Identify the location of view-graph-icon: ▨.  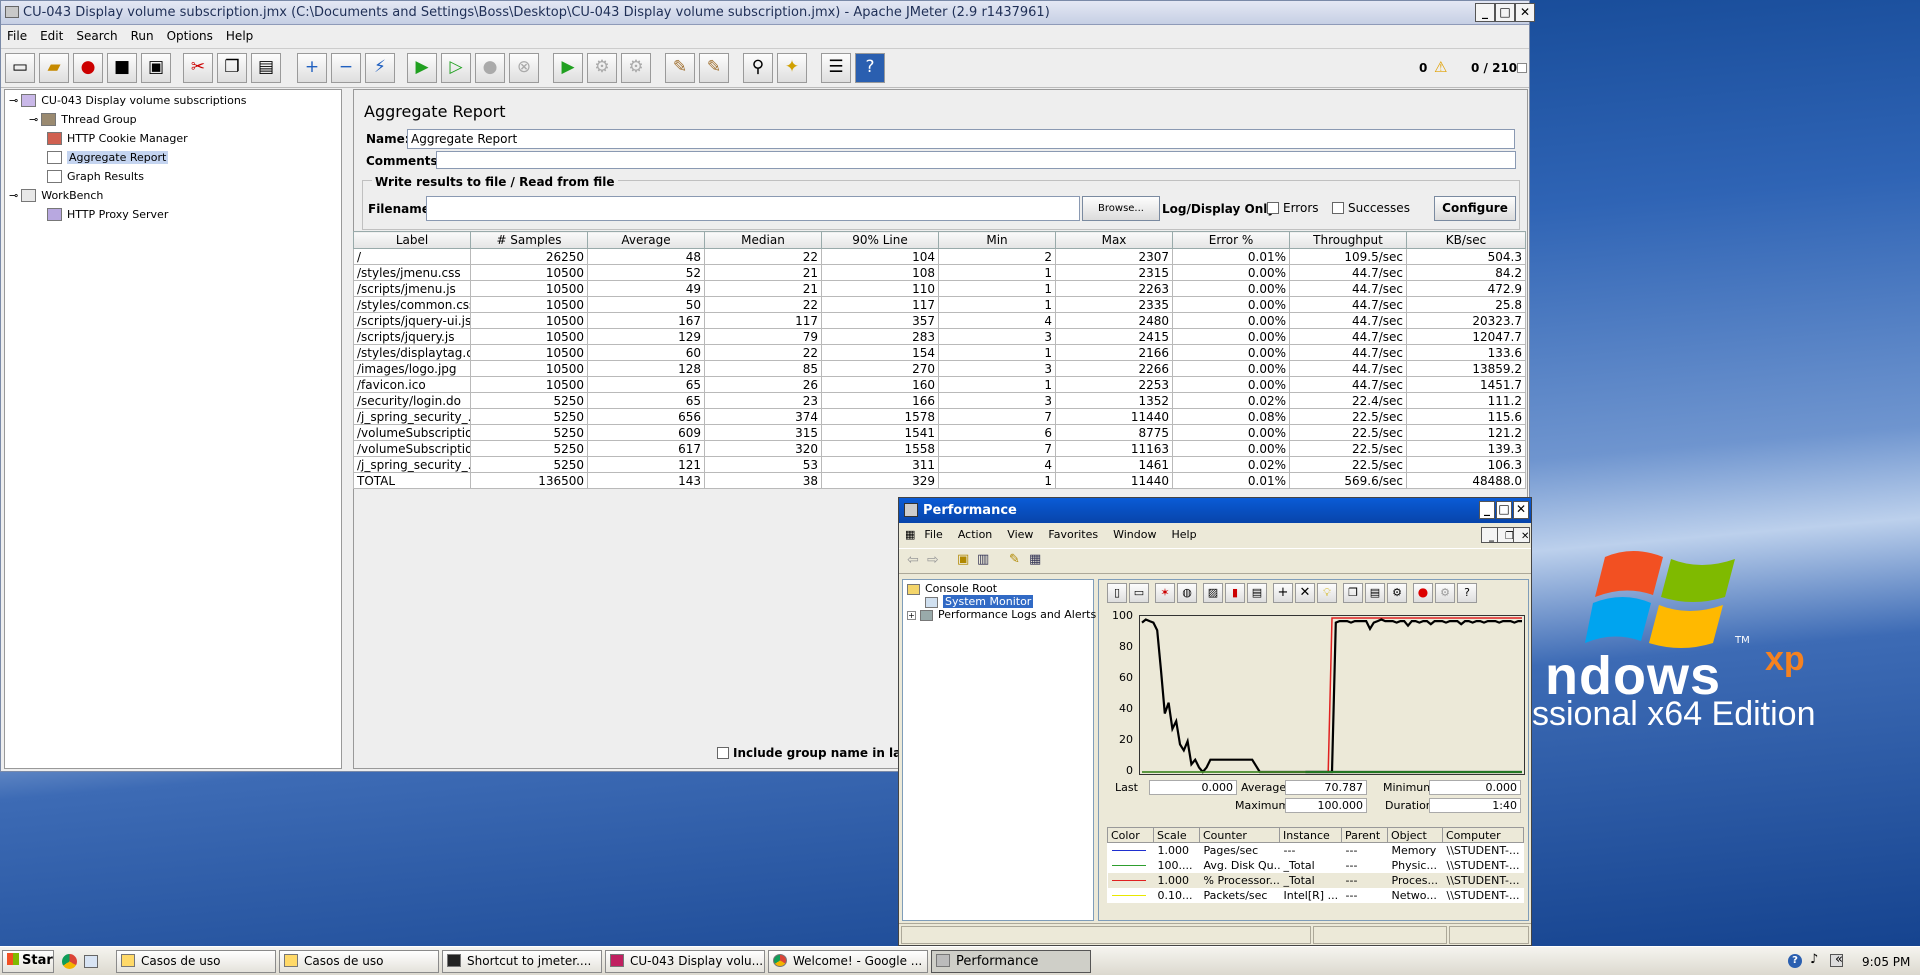
(1213, 593).